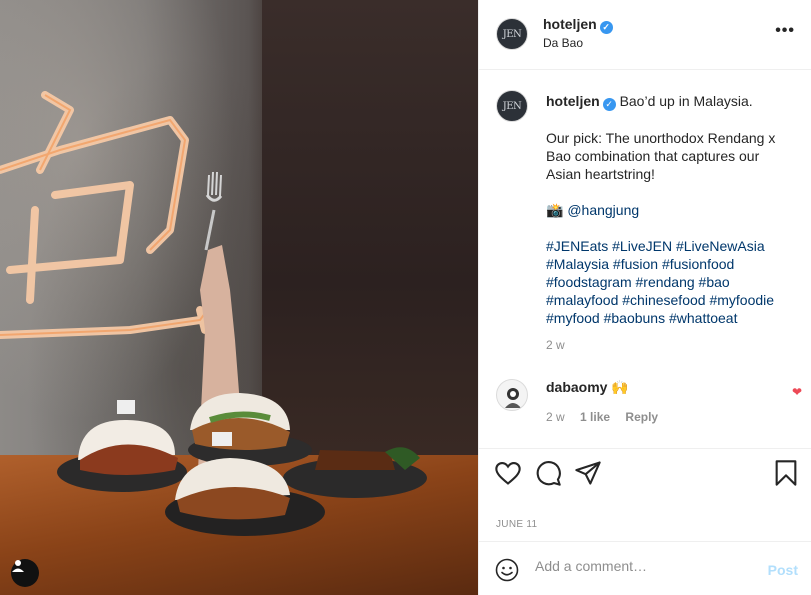 The height and width of the screenshot is (595, 811). I want to click on comment-meta: 2 w 1 like Reply, so click(608, 417).